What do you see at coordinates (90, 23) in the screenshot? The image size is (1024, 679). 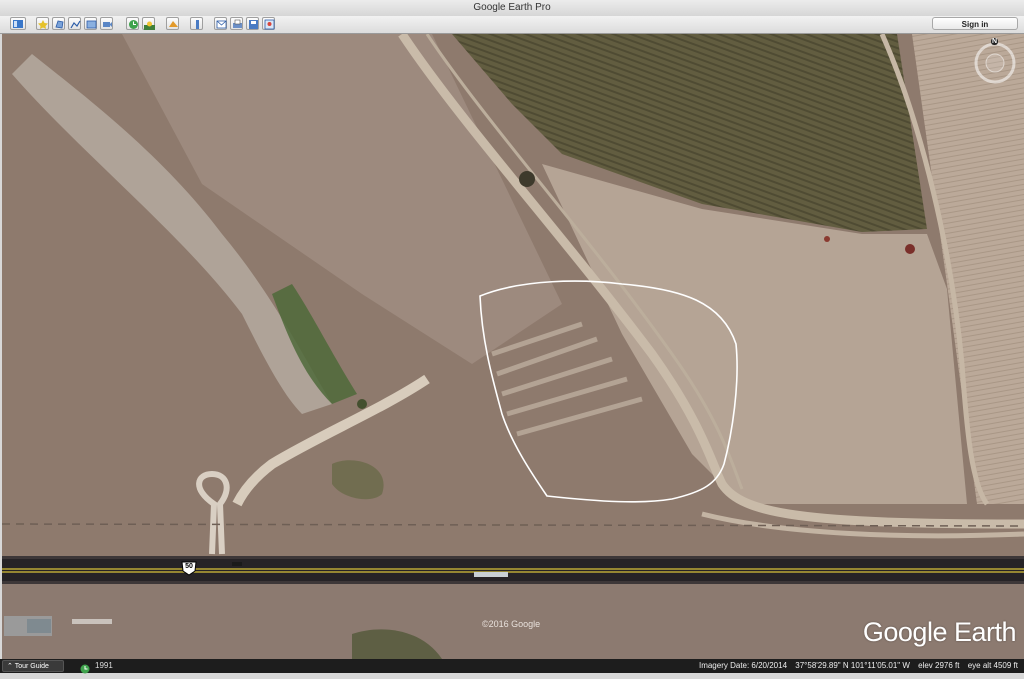 I see `image-overlay-button` at bounding box center [90, 23].